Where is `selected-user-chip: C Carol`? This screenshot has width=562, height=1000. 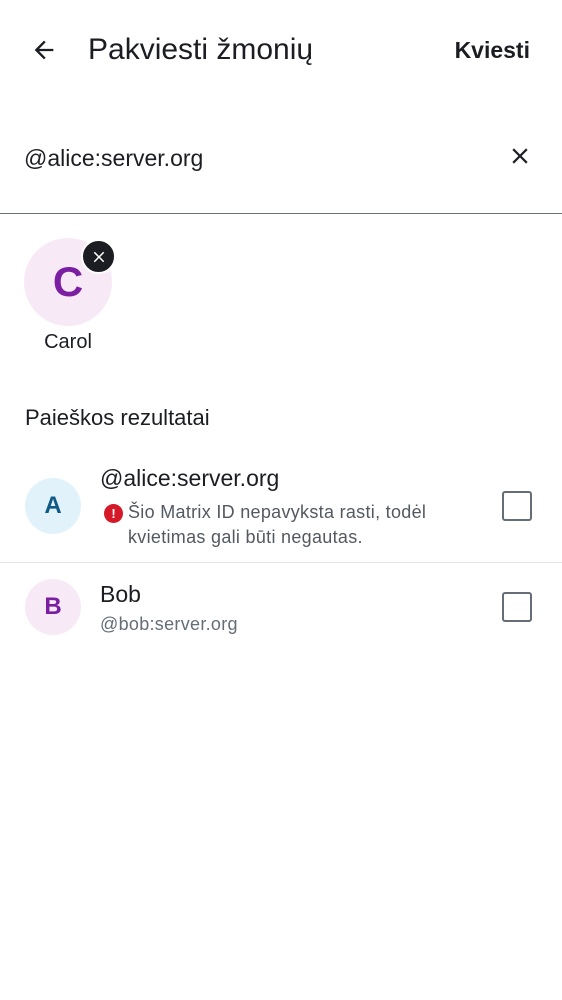
selected-user-chip: C Carol is located at coordinates (70, 298).